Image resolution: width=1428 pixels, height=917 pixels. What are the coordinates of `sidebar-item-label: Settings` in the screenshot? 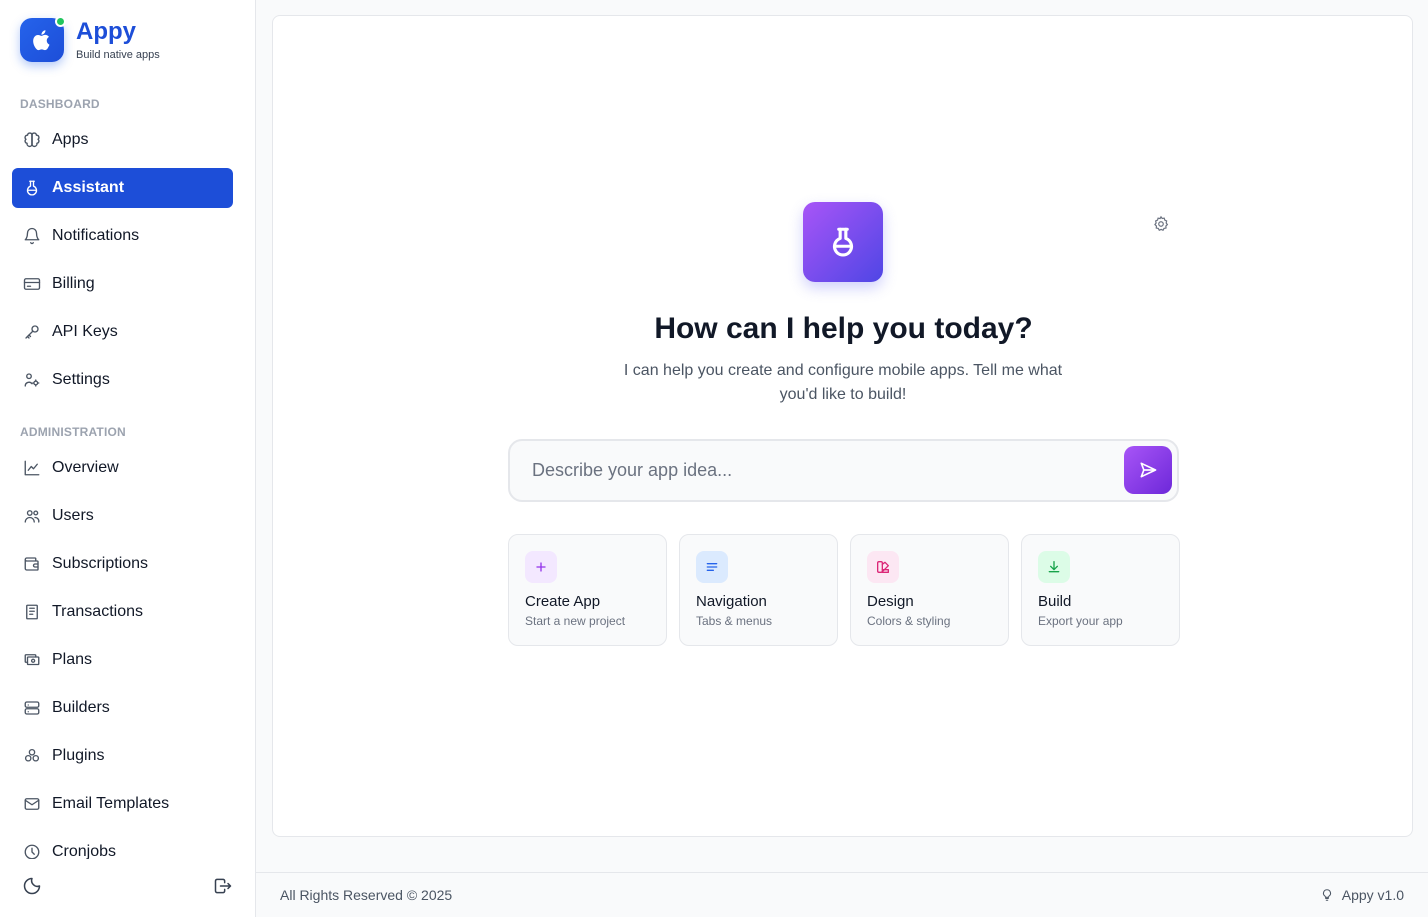 It's located at (81, 379).